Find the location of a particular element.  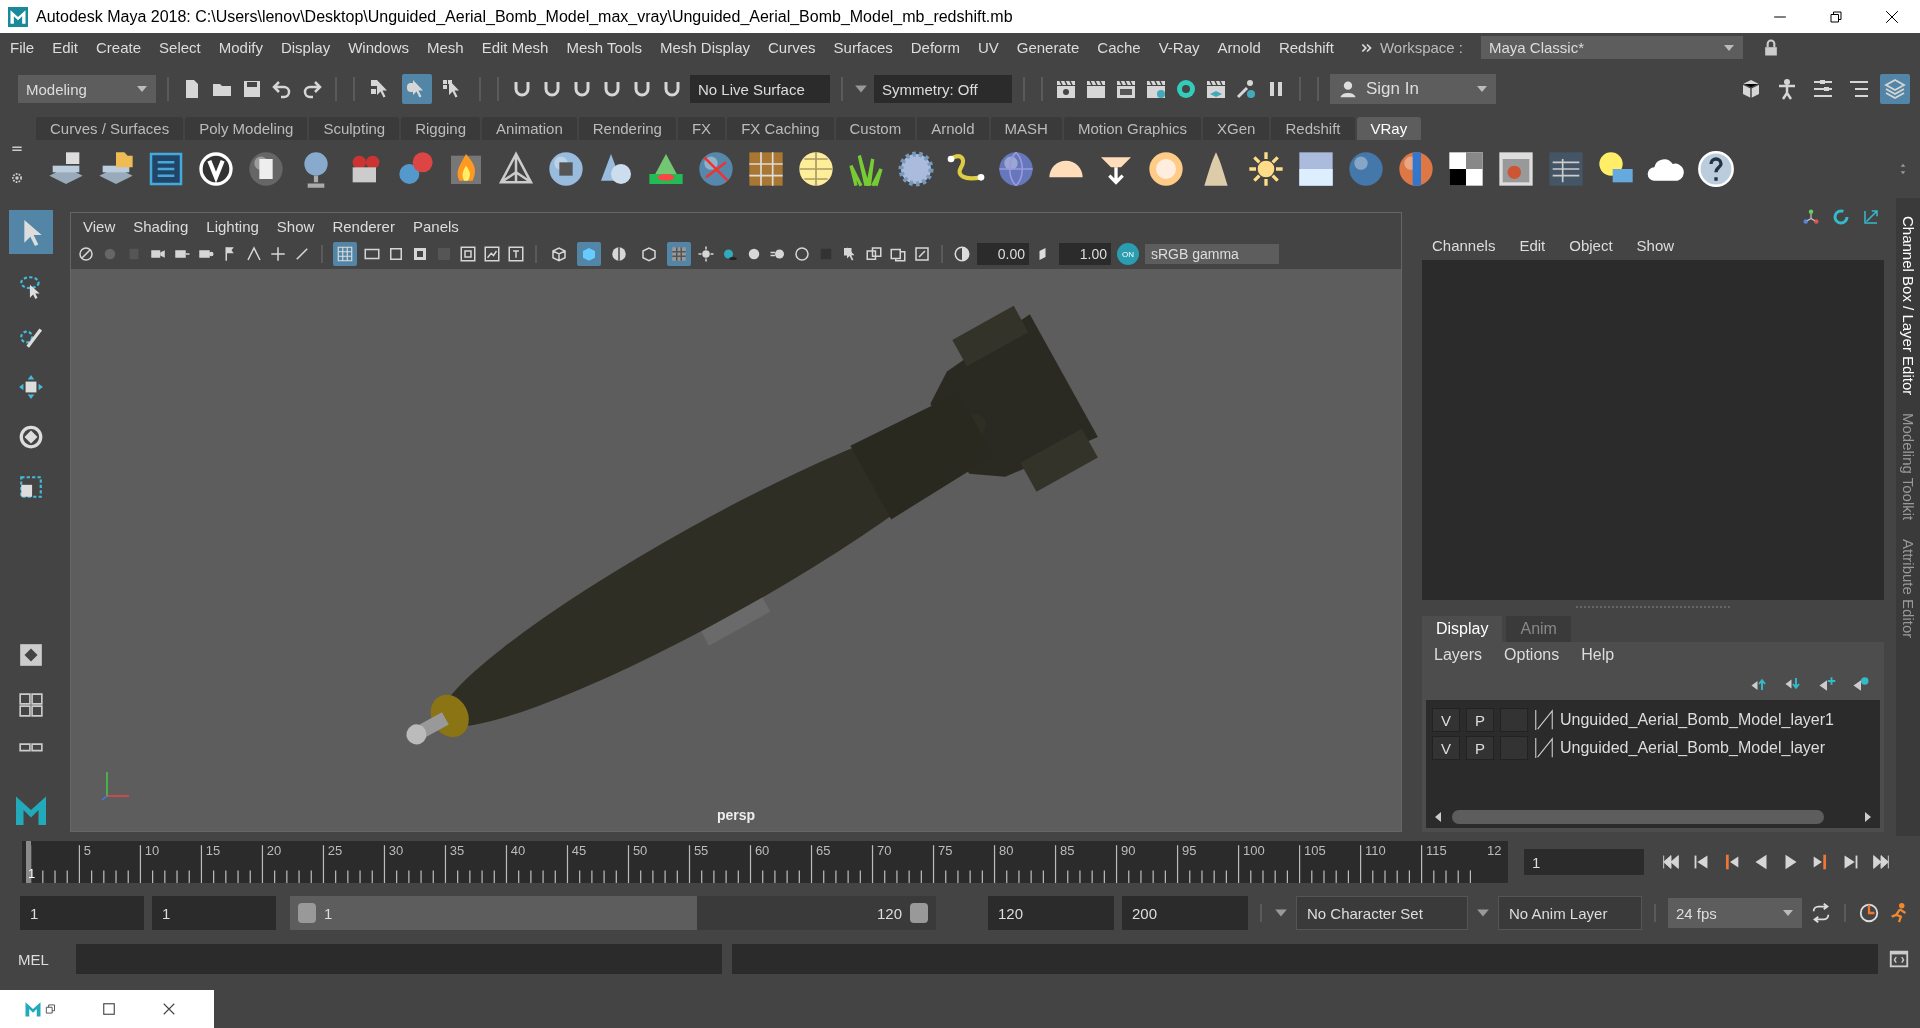

panel-menu-item: Panels is located at coordinates (435, 226).